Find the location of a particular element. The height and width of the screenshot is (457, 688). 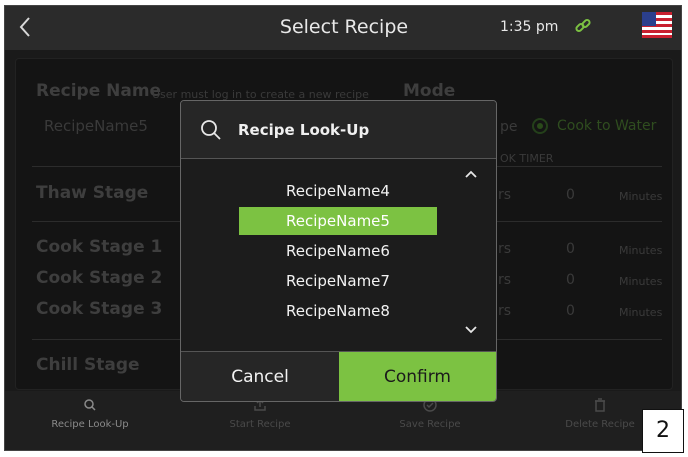

cook1-minutes-unit: Minutes is located at coordinates (641, 250).